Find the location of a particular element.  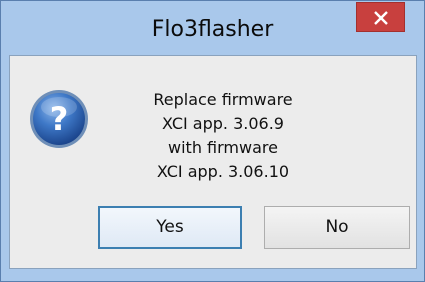

close-icon is located at coordinates (381, 18).